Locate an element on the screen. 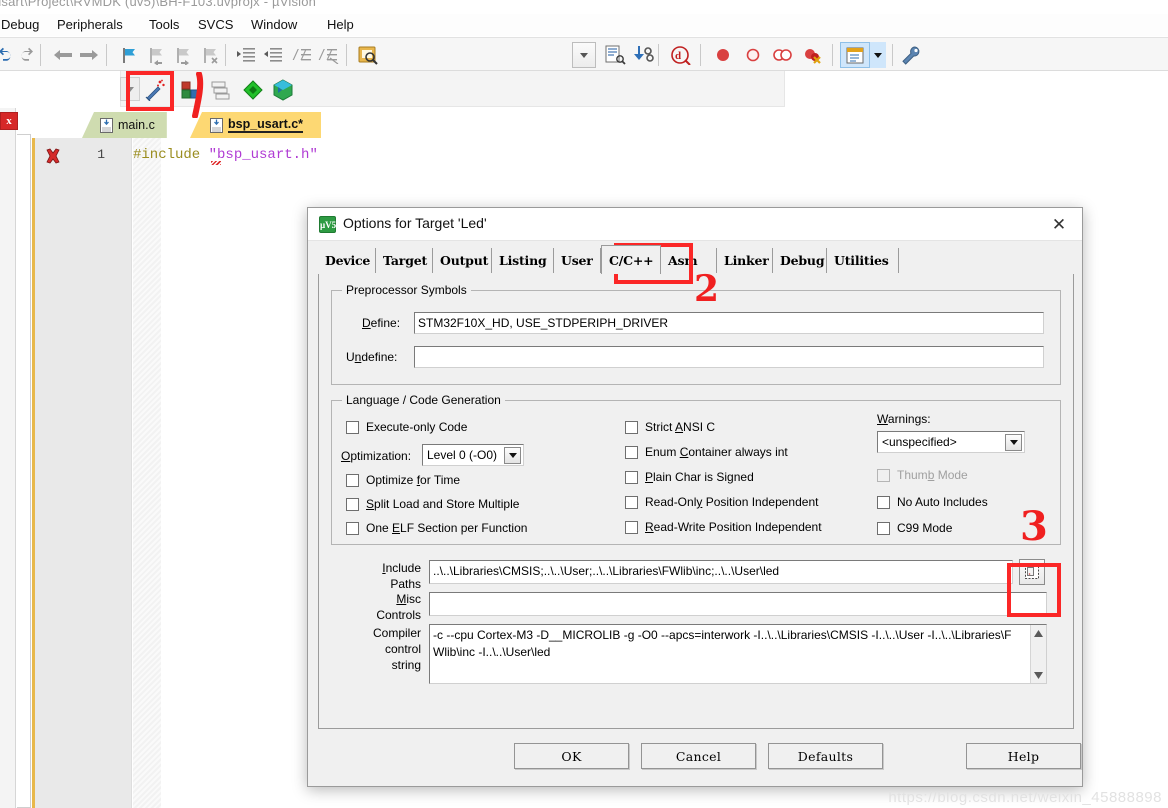 The height and width of the screenshot is (808, 1168). scroll-down-icon is located at coordinates (1038, 675).